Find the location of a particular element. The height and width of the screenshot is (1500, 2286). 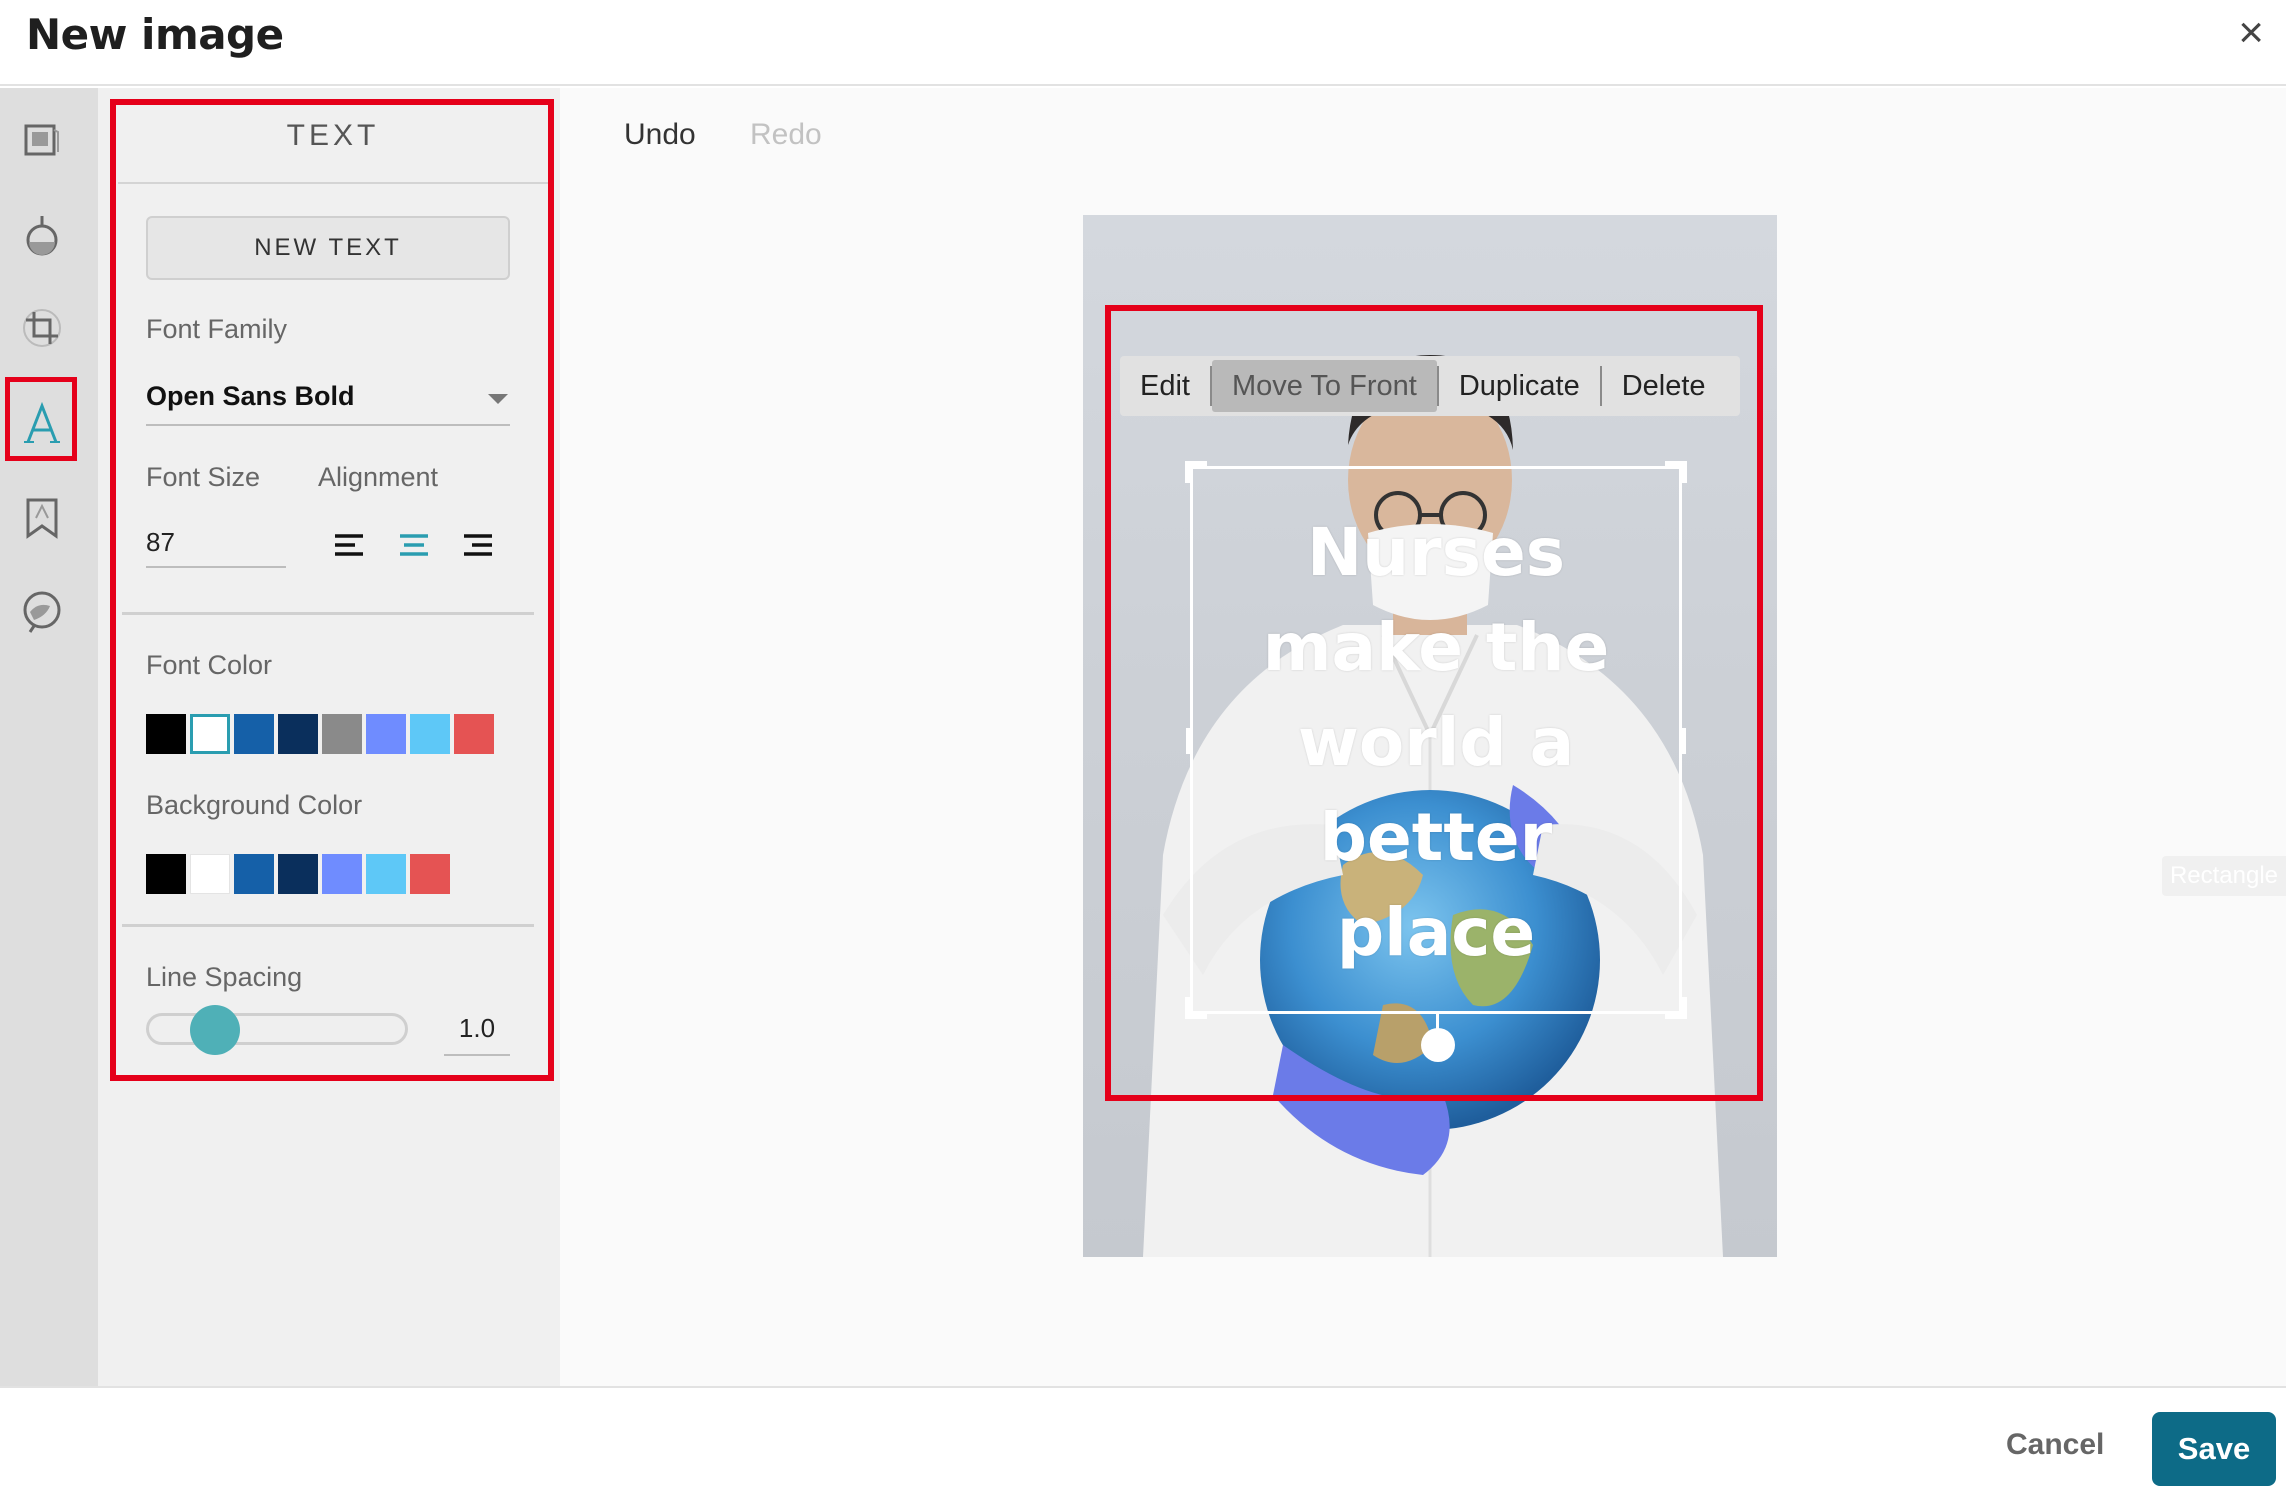

font-size-input is located at coordinates (216, 543).